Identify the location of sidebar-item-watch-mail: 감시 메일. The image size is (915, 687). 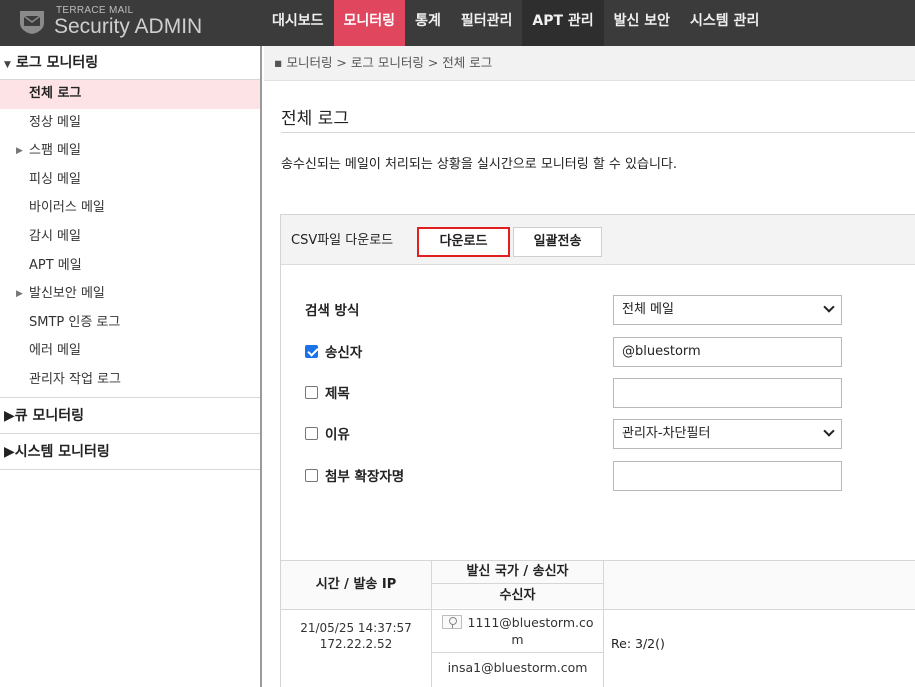
(130, 237).